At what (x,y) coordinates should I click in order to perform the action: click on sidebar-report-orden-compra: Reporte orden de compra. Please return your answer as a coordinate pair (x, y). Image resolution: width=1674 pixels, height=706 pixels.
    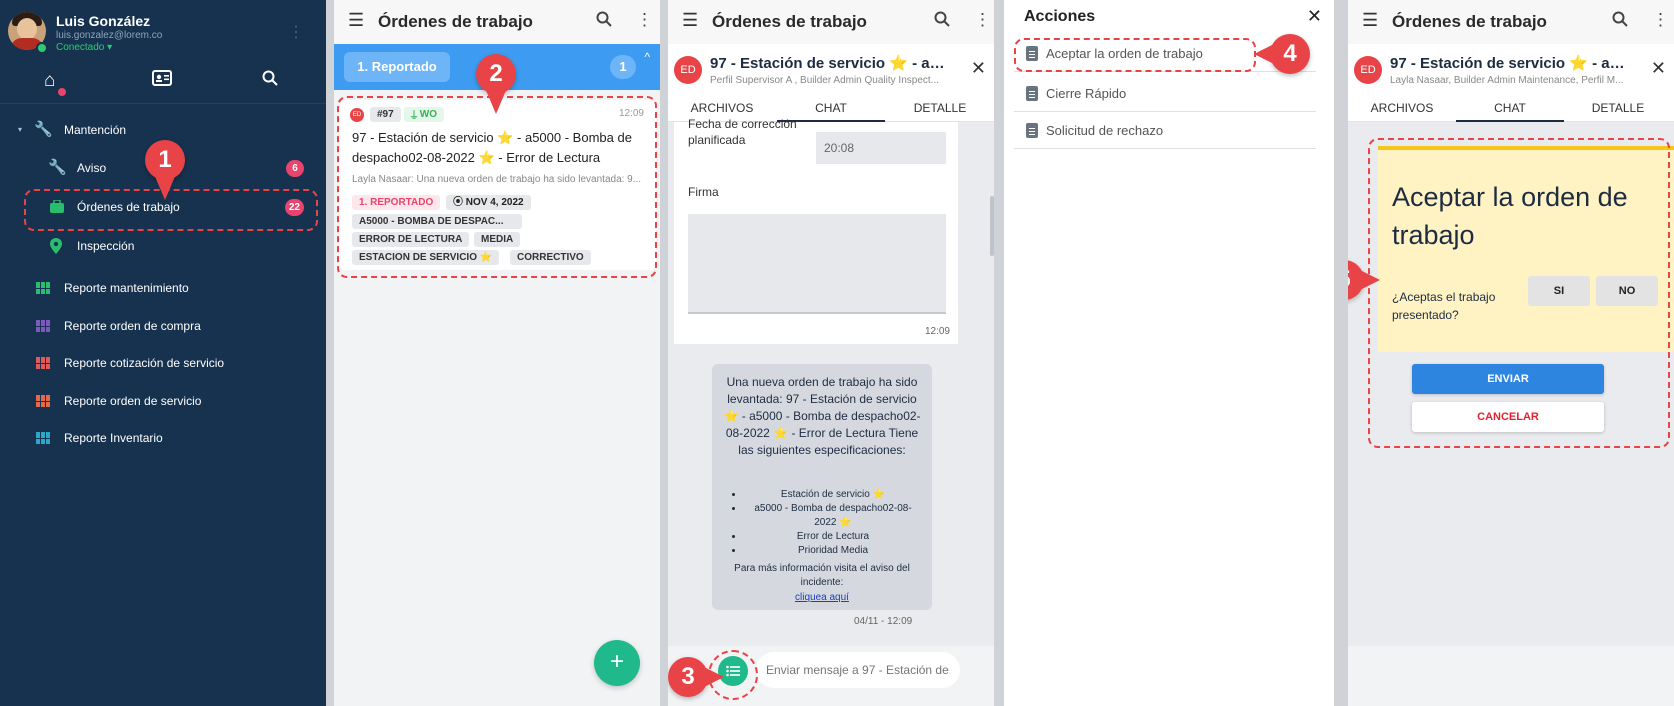
    Looking at the image, I should click on (163, 326).